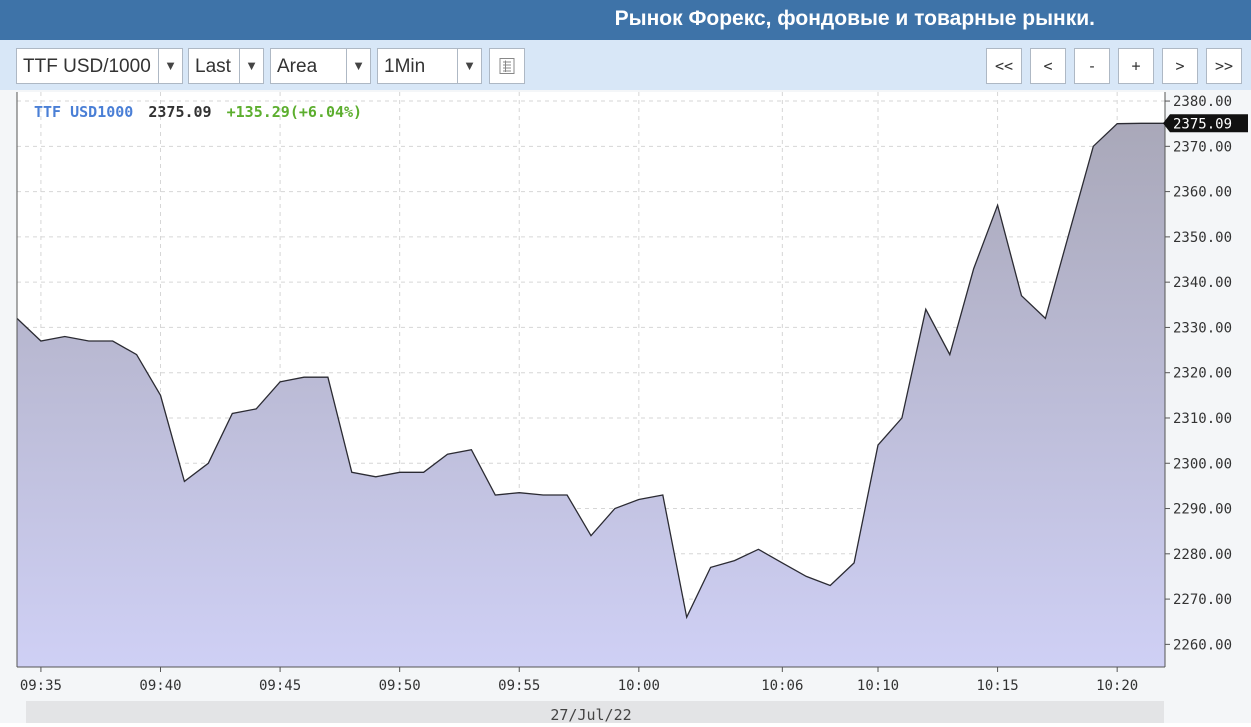 The height and width of the screenshot is (727, 1251). I want to click on last-price-marker: 2375.09, so click(1205, 123).